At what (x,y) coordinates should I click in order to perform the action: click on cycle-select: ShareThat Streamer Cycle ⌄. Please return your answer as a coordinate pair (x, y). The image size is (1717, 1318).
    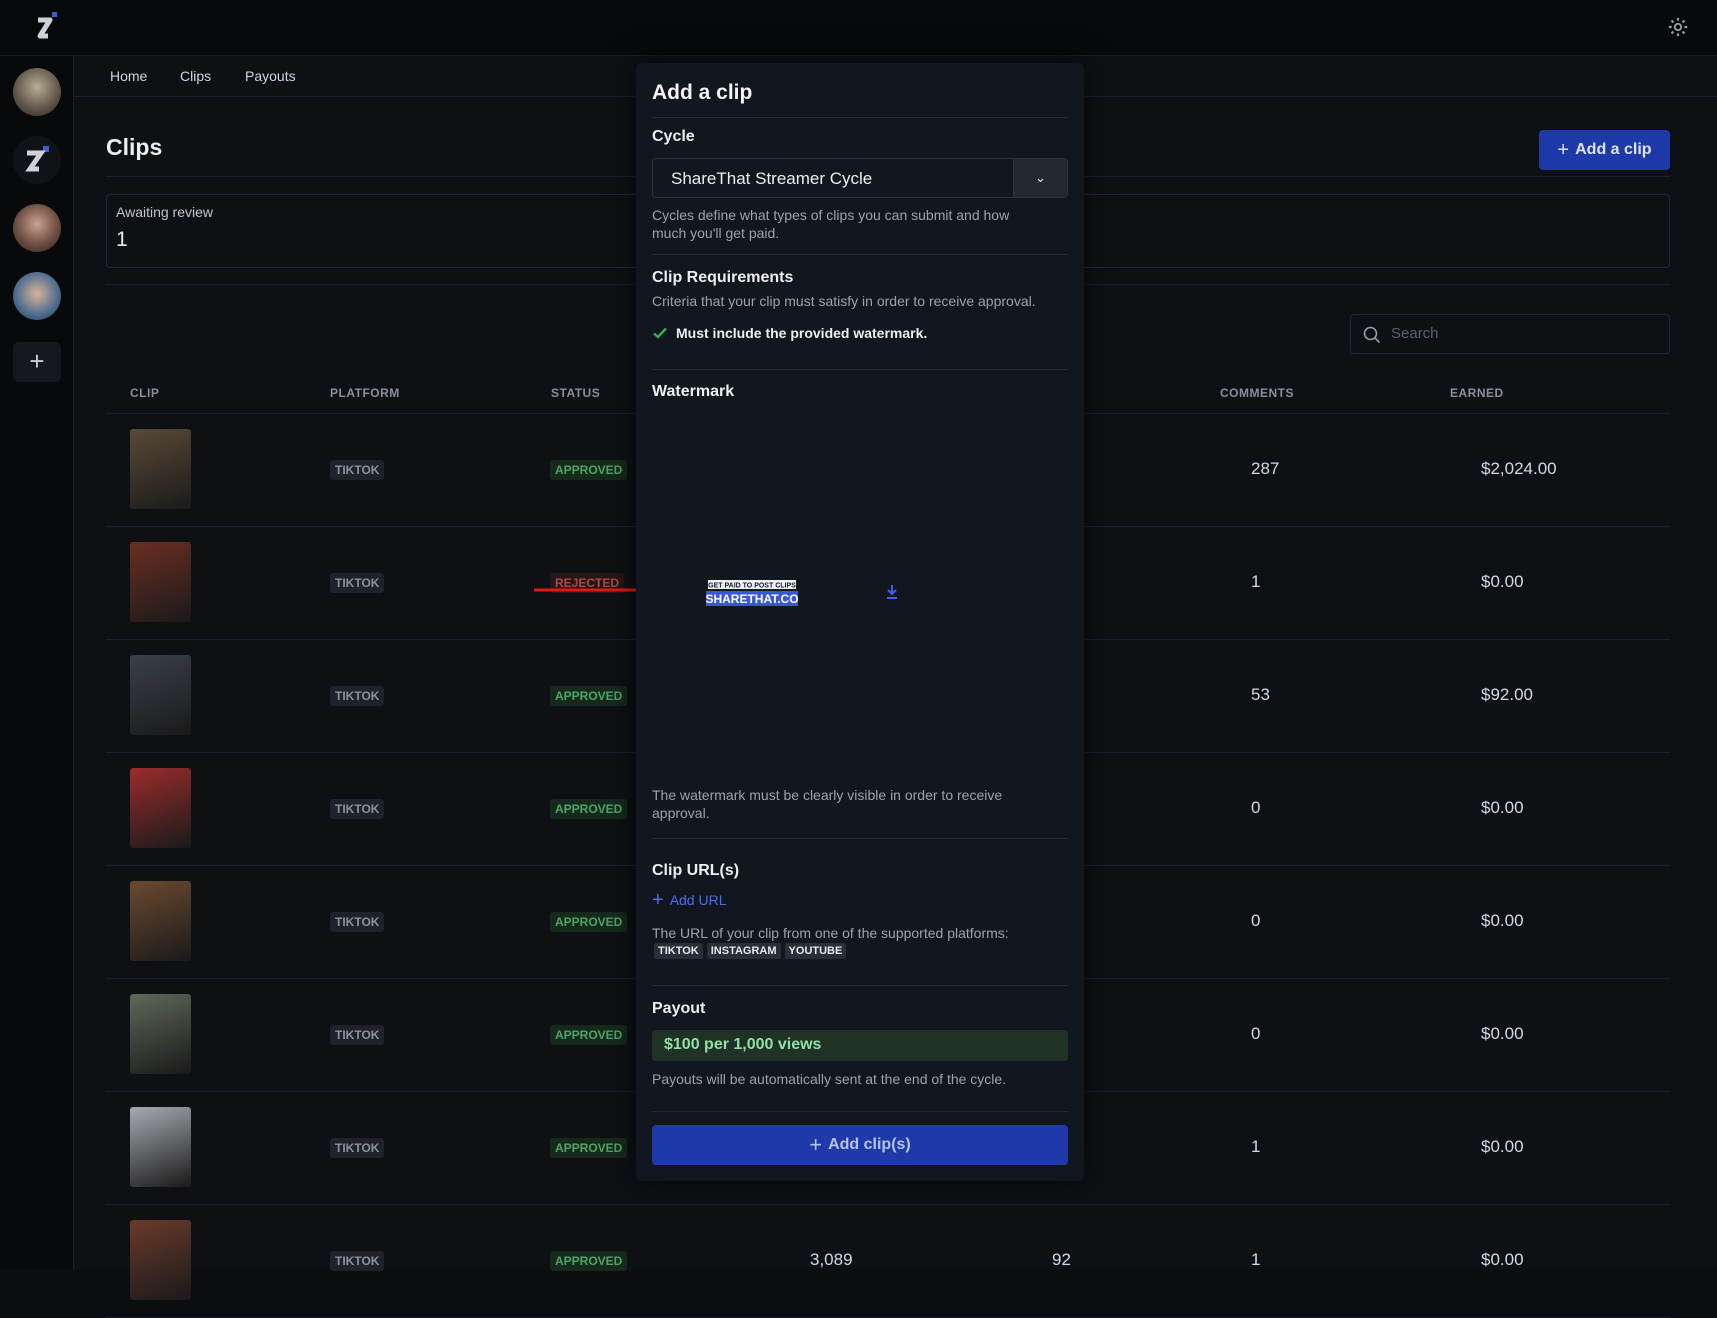
    Looking at the image, I should click on (860, 178).